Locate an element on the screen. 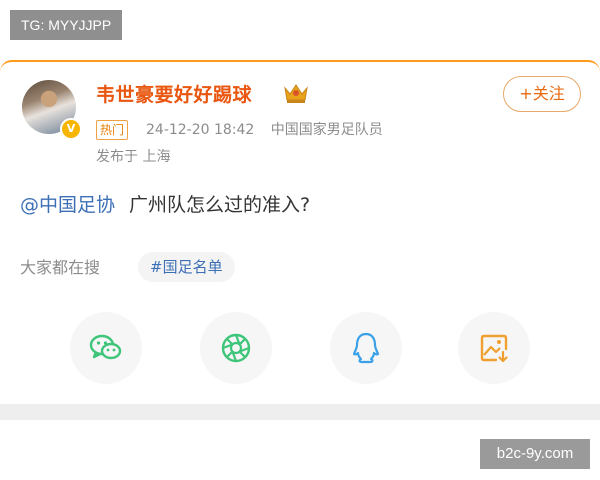 This screenshot has width=600, height=480. share-wechat-button is located at coordinates (106, 348).